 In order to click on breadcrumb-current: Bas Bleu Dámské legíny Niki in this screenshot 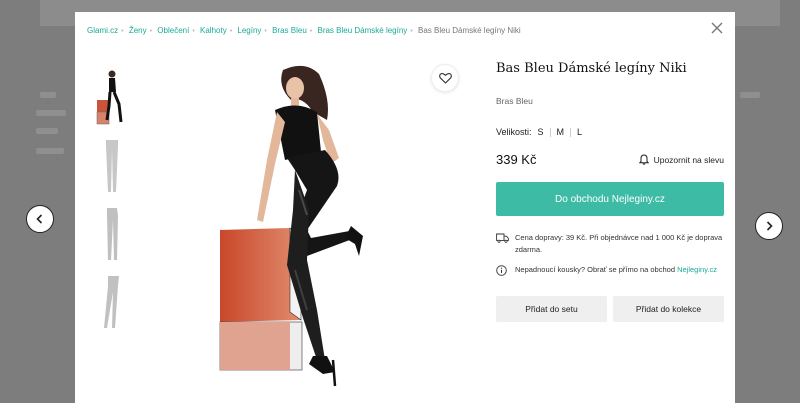, I will do `click(469, 30)`.